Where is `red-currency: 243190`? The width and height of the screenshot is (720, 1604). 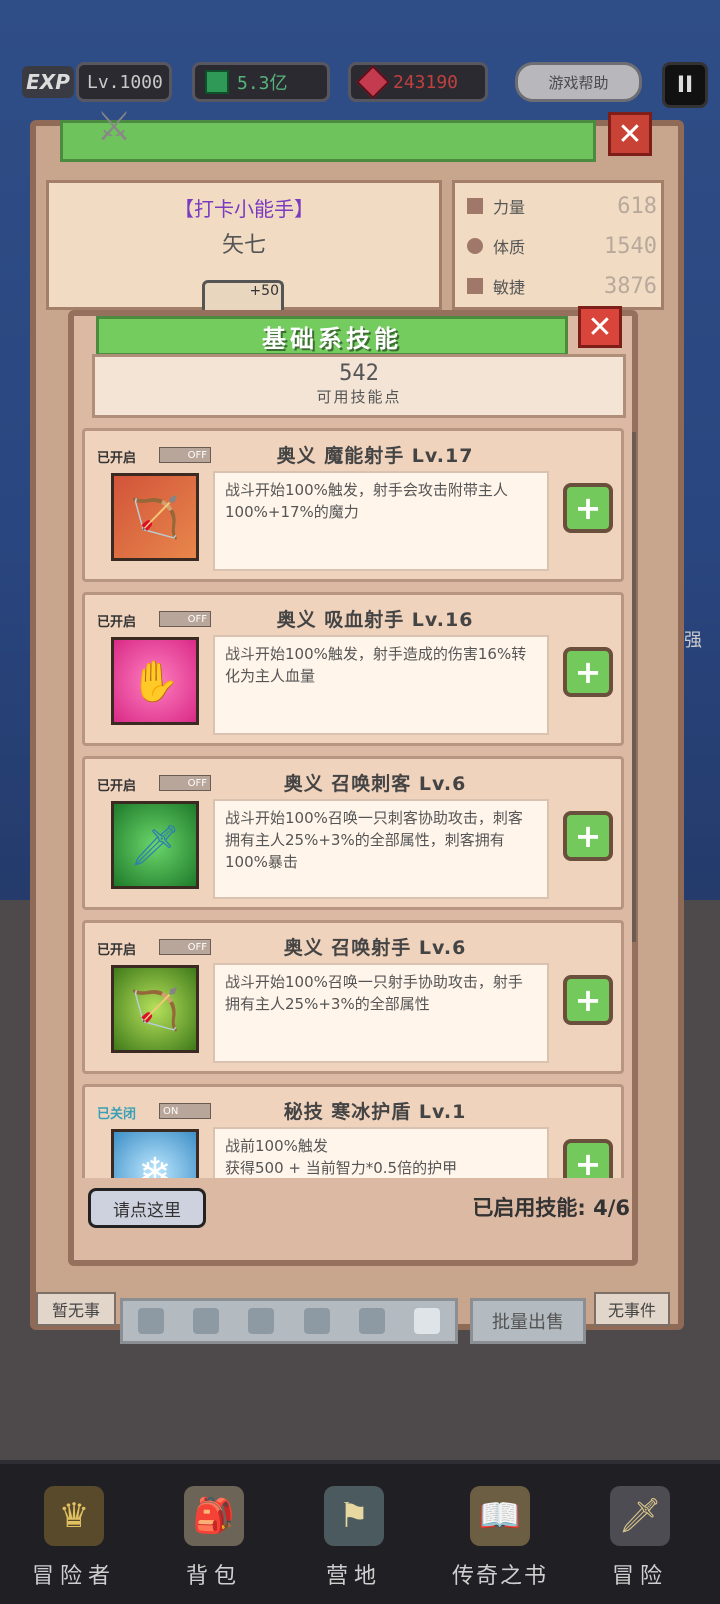 red-currency: 243190 is located at coordinates (418, 82).